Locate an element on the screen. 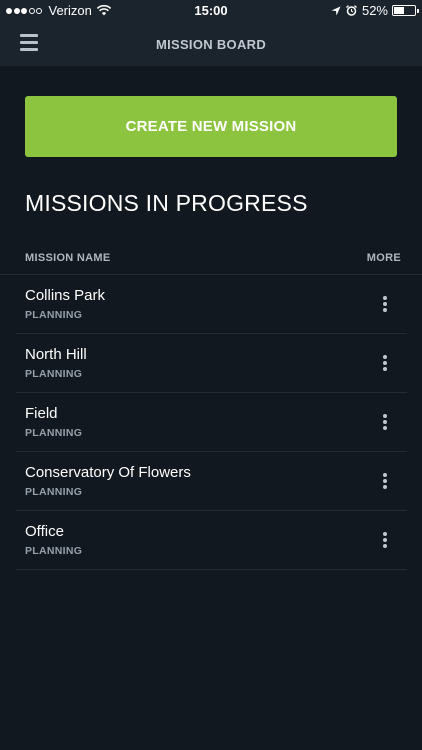 This screenshot has width=422, height=750. column-header-mission-name: MISSION NAME is located at coordinates (68, 258).